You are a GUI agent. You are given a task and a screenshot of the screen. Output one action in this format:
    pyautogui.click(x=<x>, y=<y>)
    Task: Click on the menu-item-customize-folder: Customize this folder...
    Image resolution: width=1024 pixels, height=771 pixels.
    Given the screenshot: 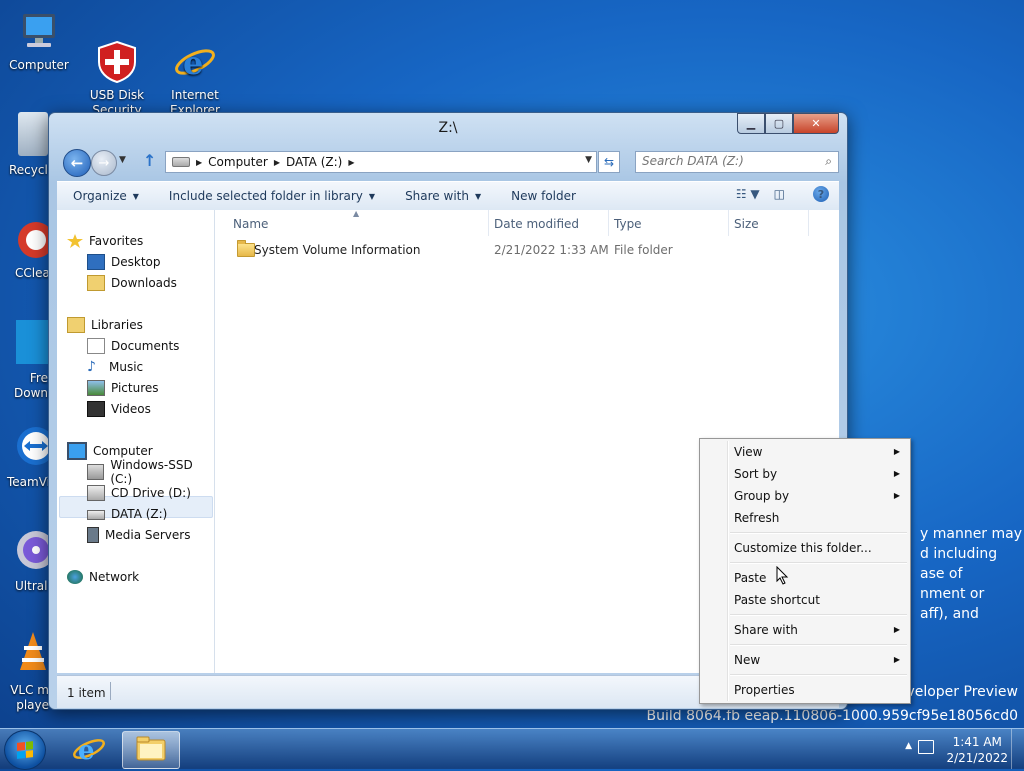 What is the action you would take?
    pyautogui.click(x=819, y=548)
    